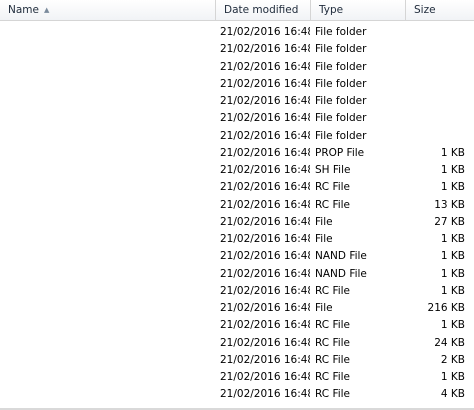 Image resolution: width=474 pixels, height=410 pixels. Describe the element at coordinates (452, 359) in the screenshot. I see `file-size-cell: 2 KB` at that location.